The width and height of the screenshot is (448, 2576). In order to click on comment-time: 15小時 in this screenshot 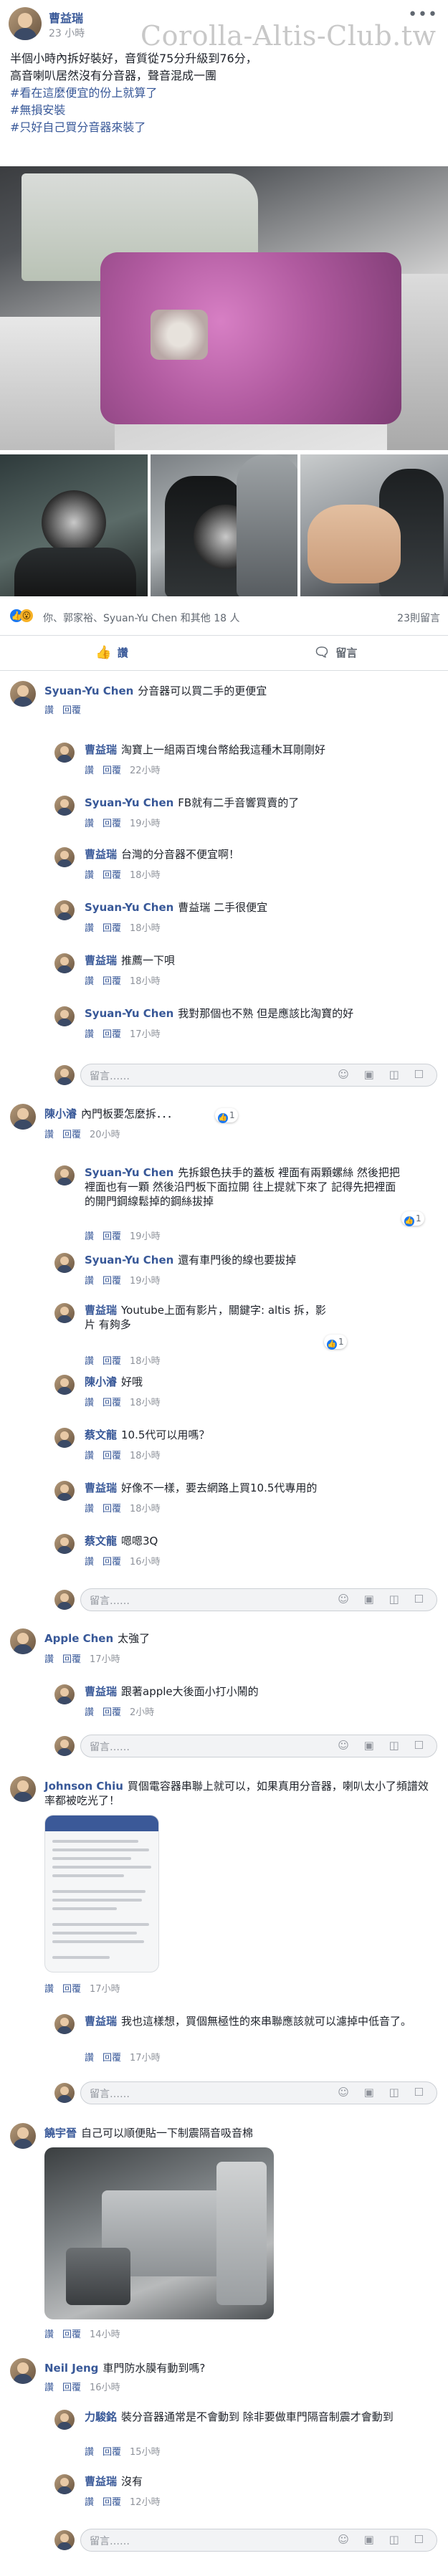, I will do `click(145, 2452)`.